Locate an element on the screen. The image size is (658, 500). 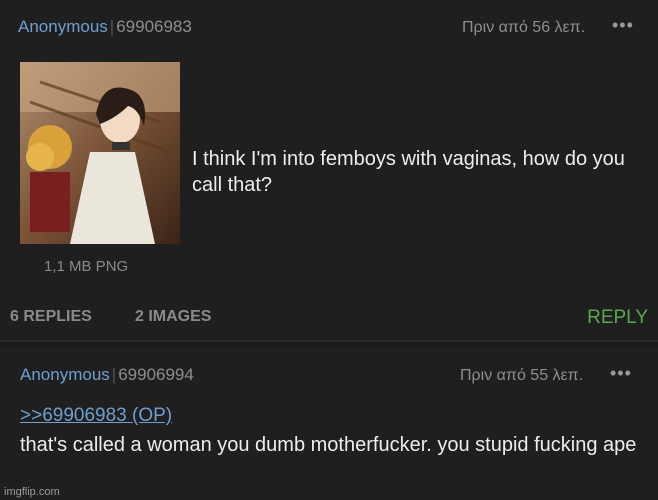
images-count: 2 IMAGES is located at coordinates (173, 317).